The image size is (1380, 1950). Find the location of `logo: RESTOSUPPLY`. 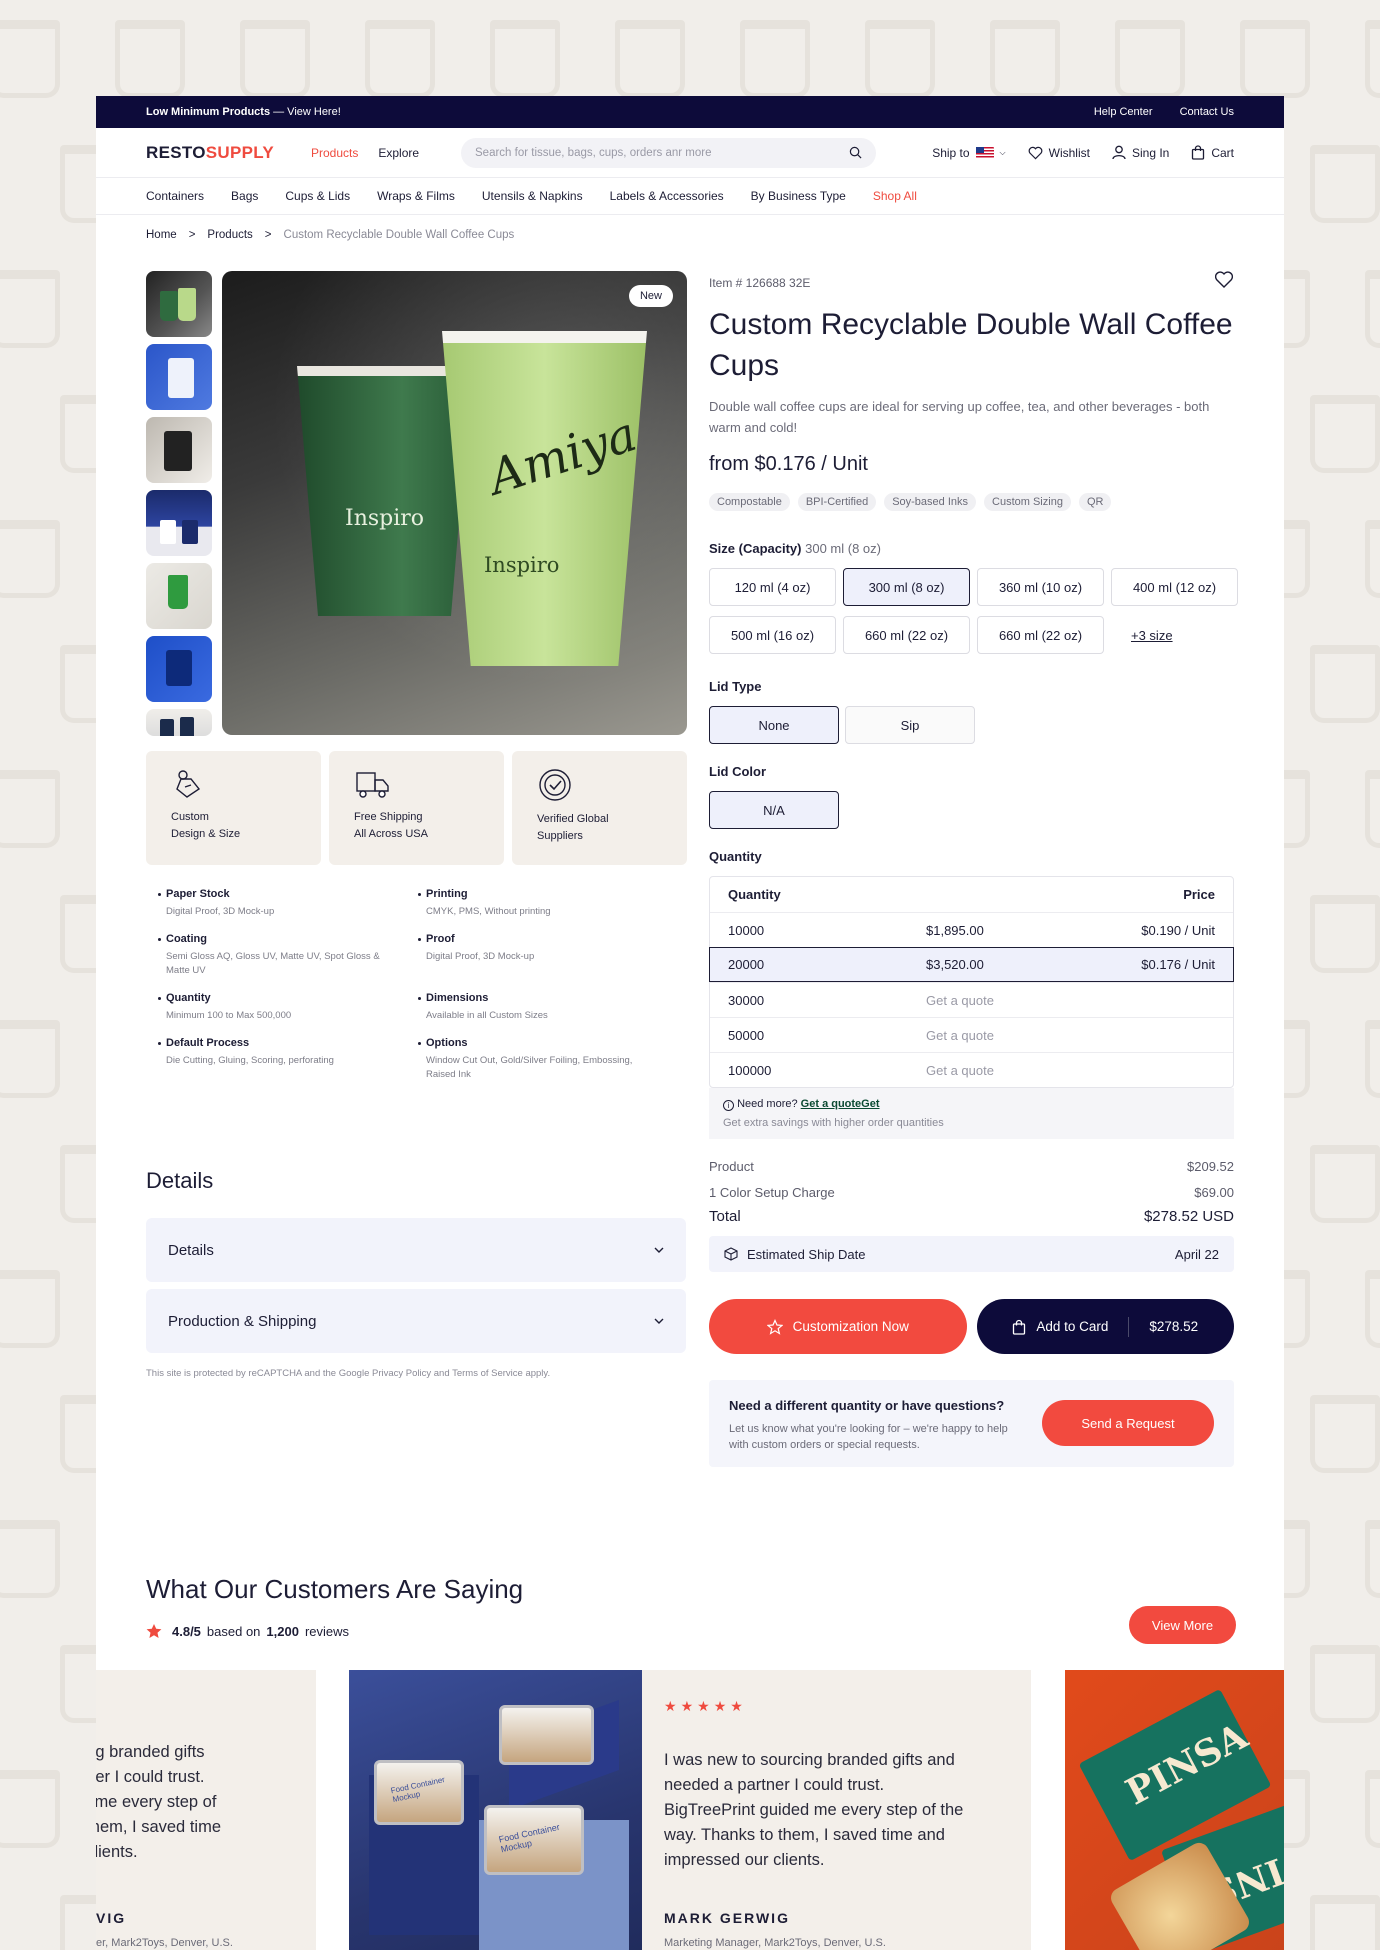

logo: RESTOSUPPLY is located at coordinates (228, 153).